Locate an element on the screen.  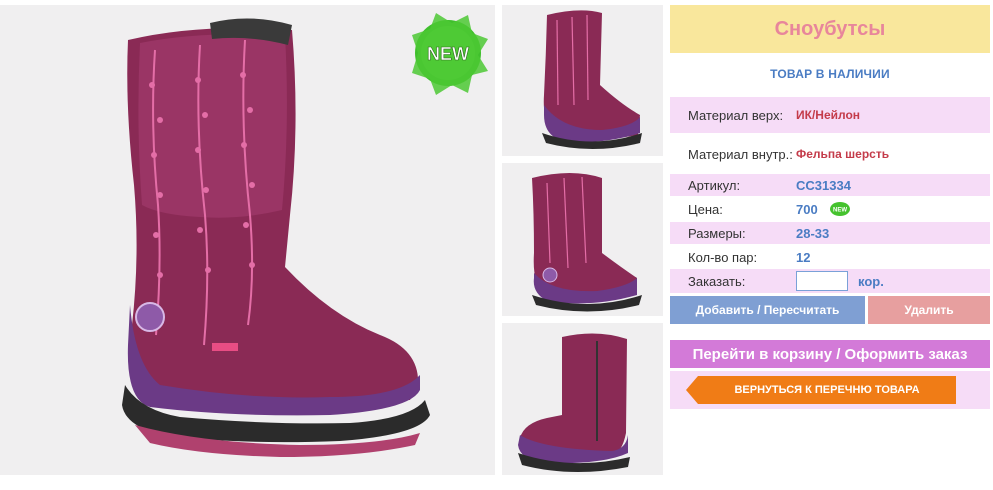
new-mini-badge-text: NEW is located at coordinates (840, 211).